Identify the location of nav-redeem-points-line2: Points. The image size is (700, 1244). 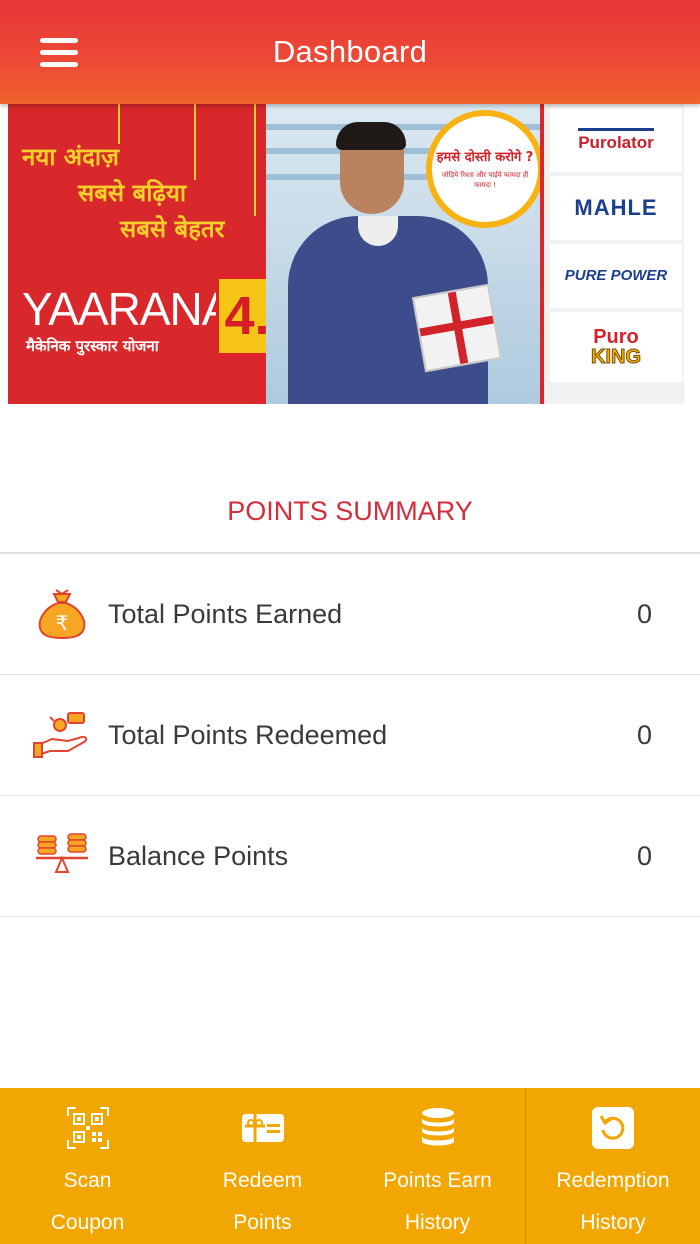
(262, 1222).